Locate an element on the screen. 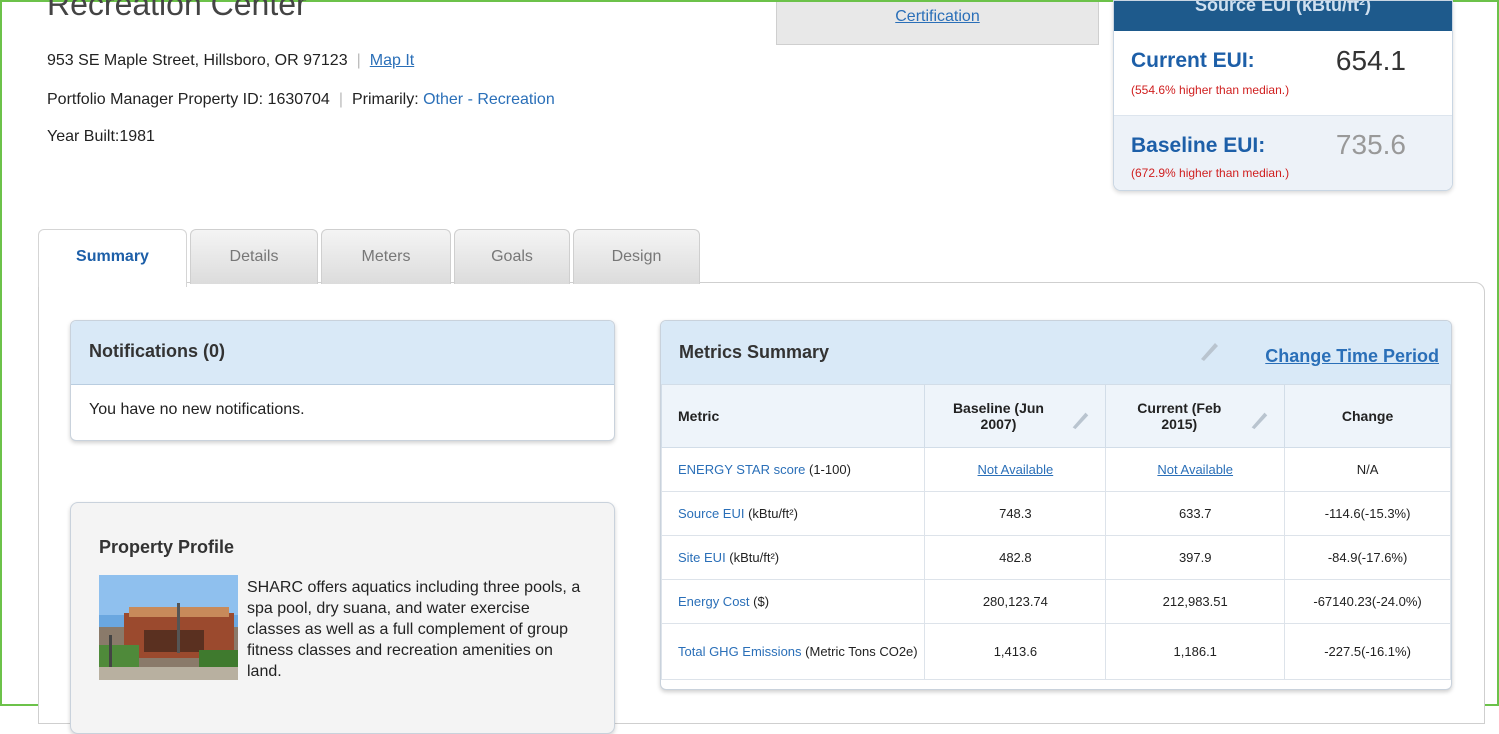 The image size is (1499, 734). baseline-not-available-link: Not Available is located at coordinates (1016, 469).